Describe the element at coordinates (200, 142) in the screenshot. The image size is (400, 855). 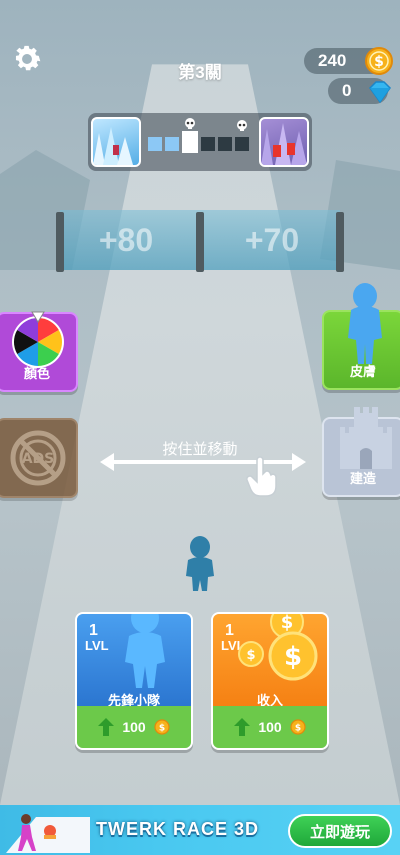
I see `level-progress` at that location.